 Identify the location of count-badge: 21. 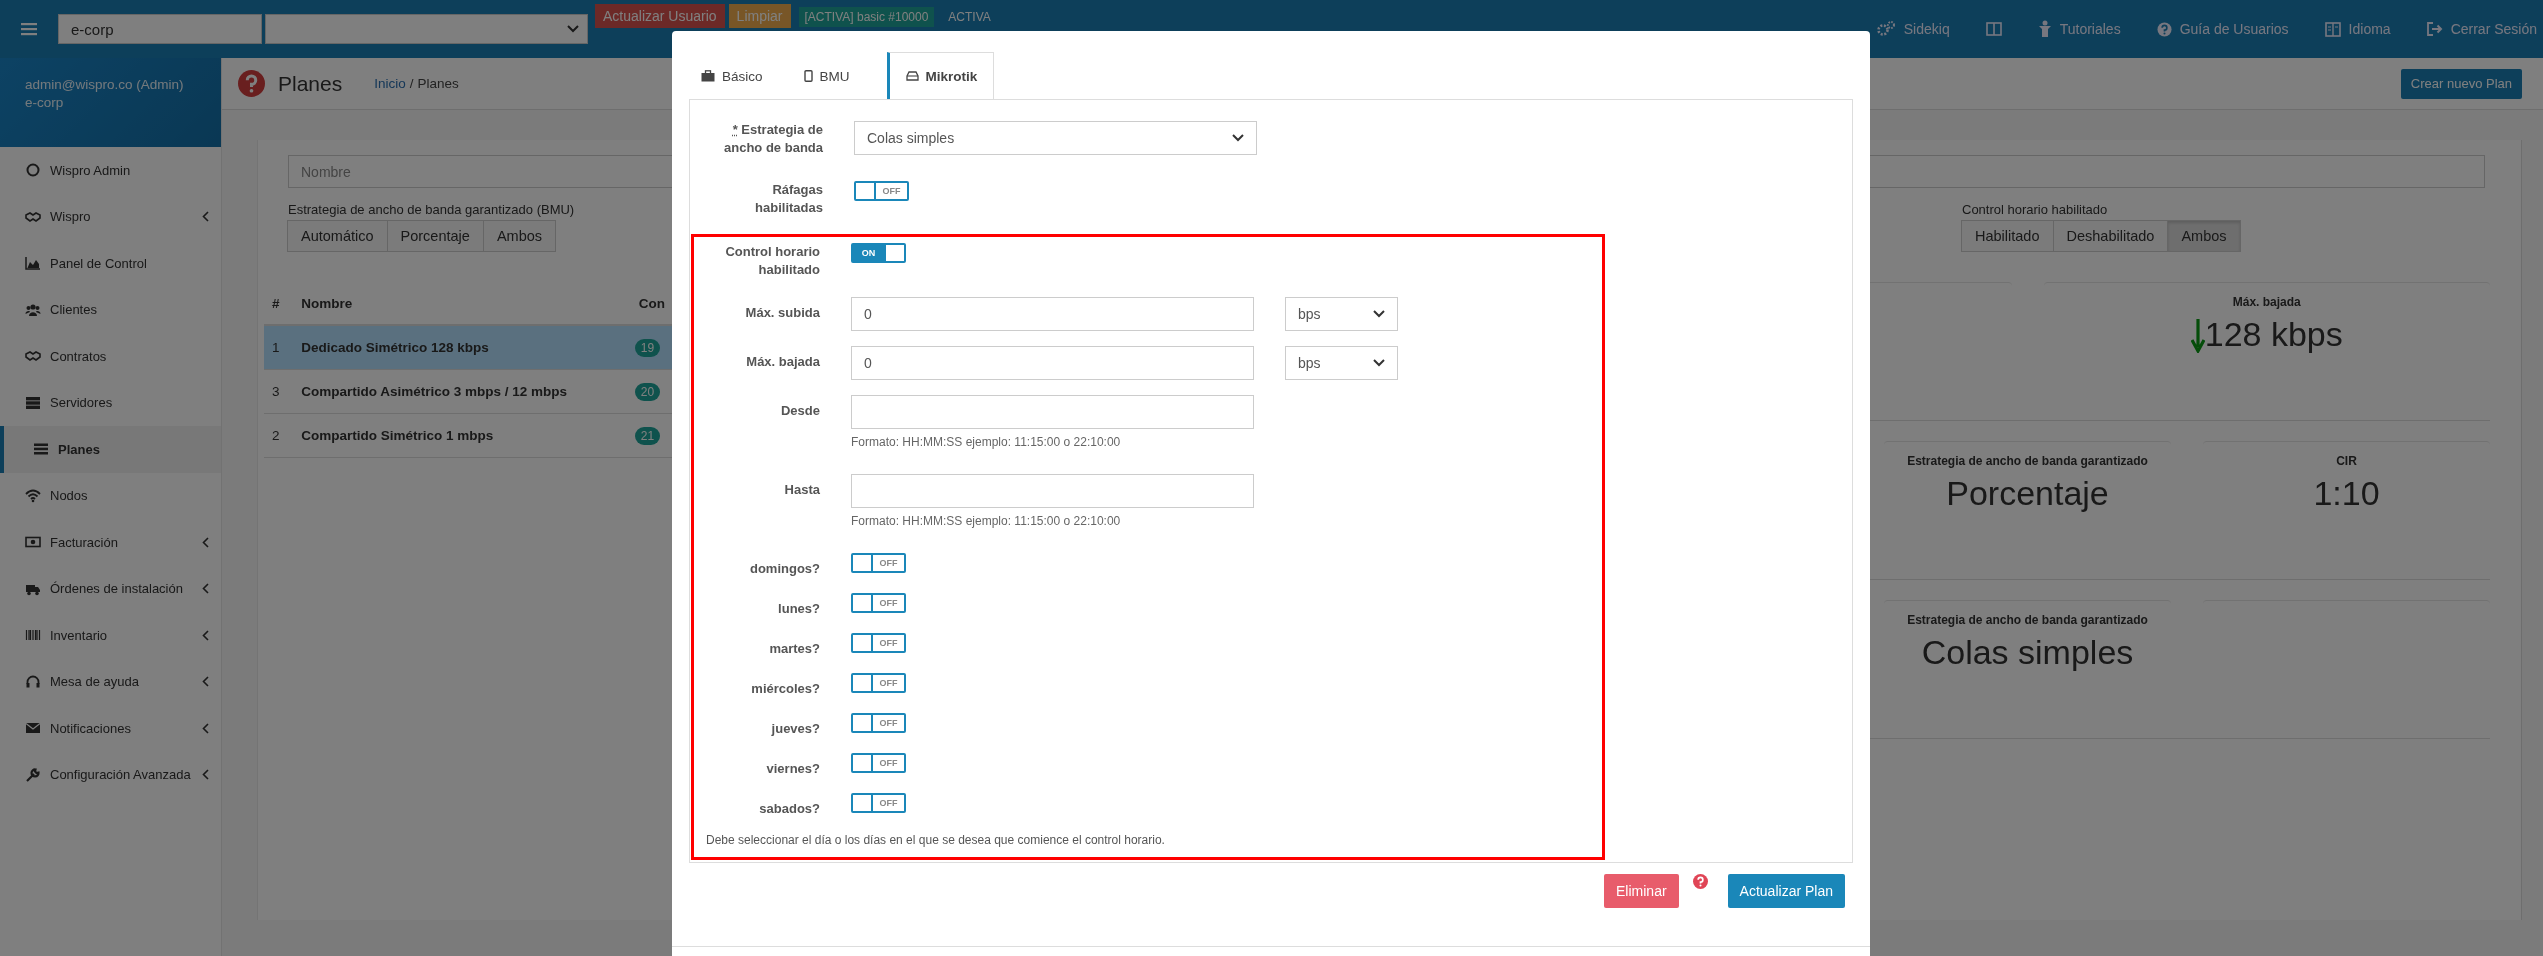
(647, 436).